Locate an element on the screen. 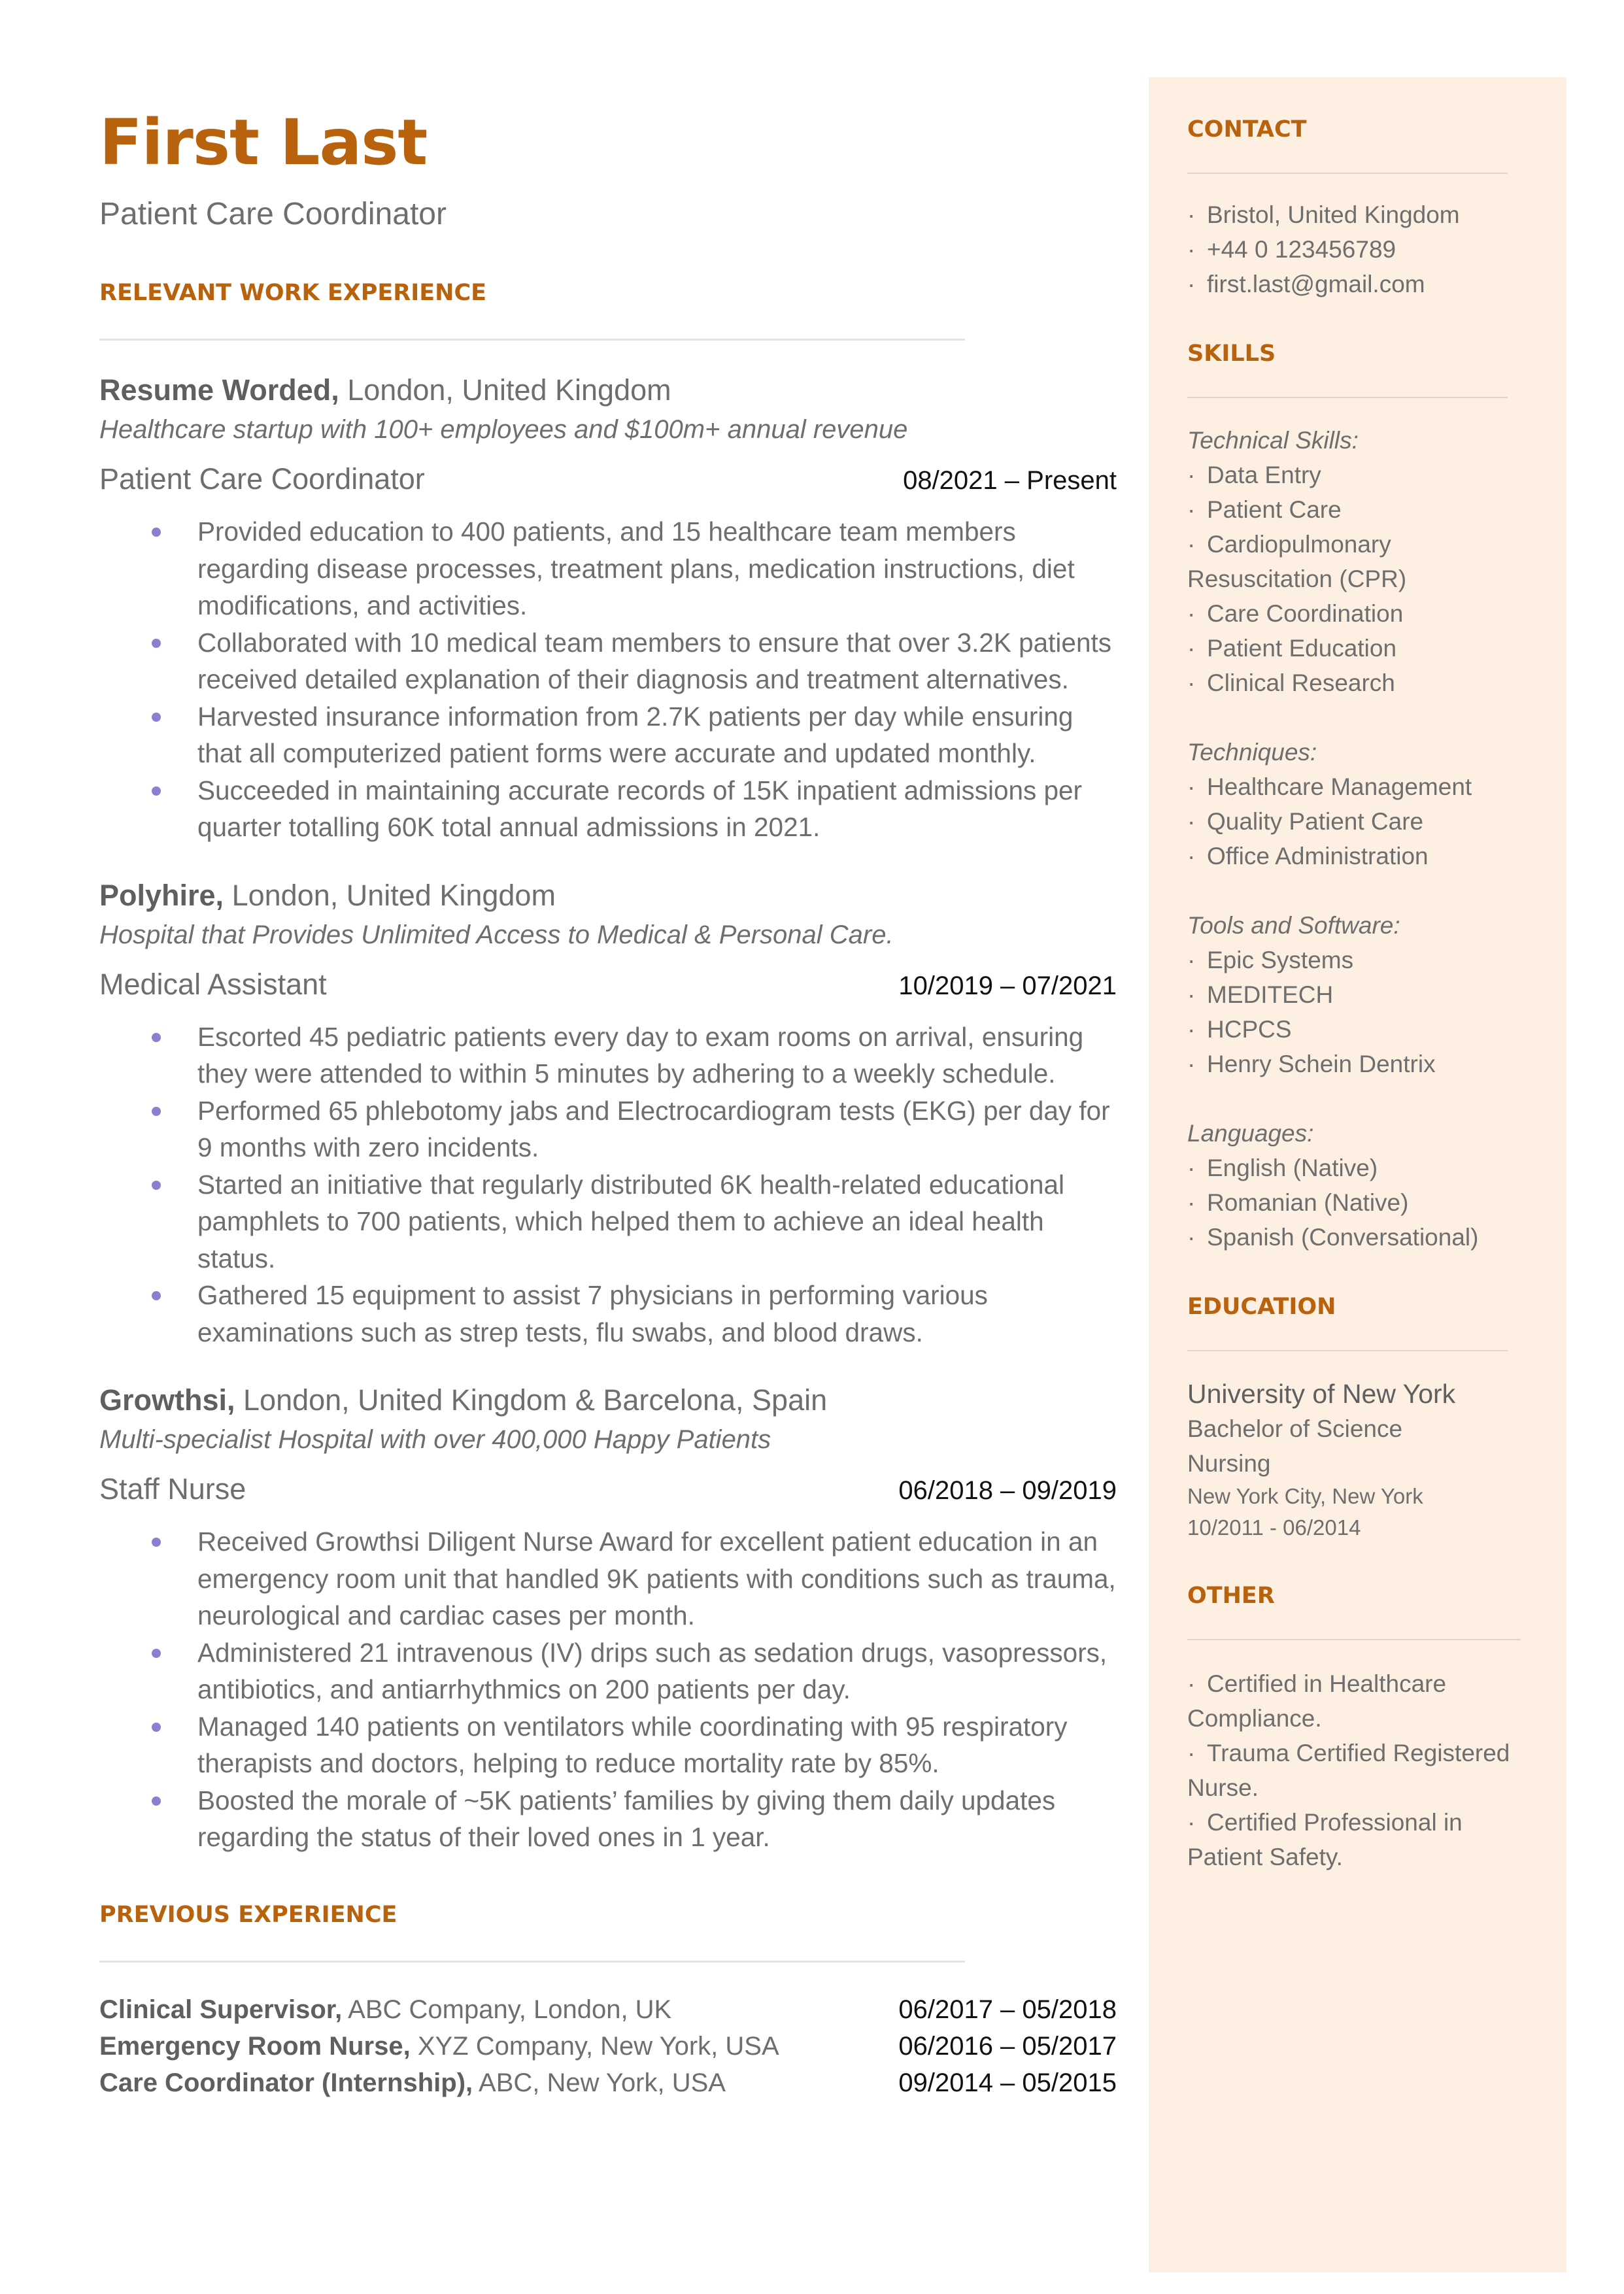  previous-role: Care Coordinator (Internship), is located at coordinates (286, 2083).